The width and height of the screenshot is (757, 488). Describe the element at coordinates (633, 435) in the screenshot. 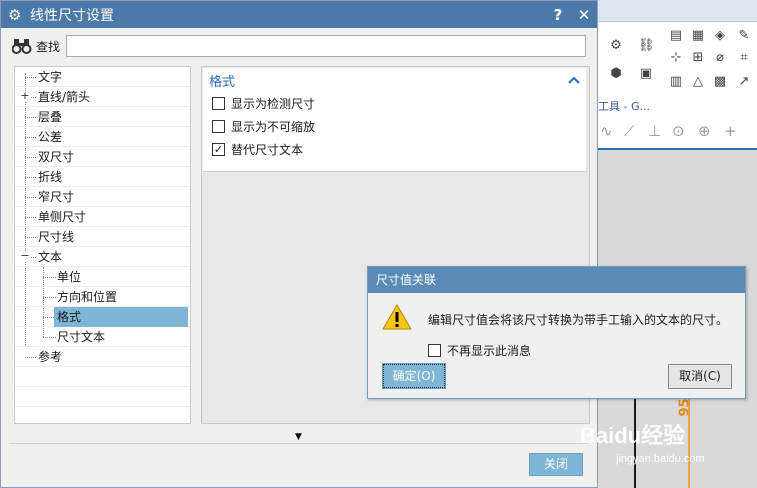

I see `watermark-text: Baidu经验` at that location.